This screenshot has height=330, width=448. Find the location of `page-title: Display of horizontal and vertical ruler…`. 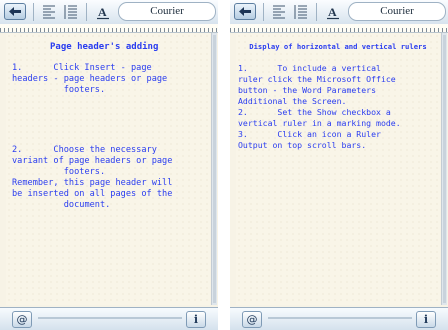

page-title: Display of horizontal and vertical ruler… is located at coordinates (338, 46).